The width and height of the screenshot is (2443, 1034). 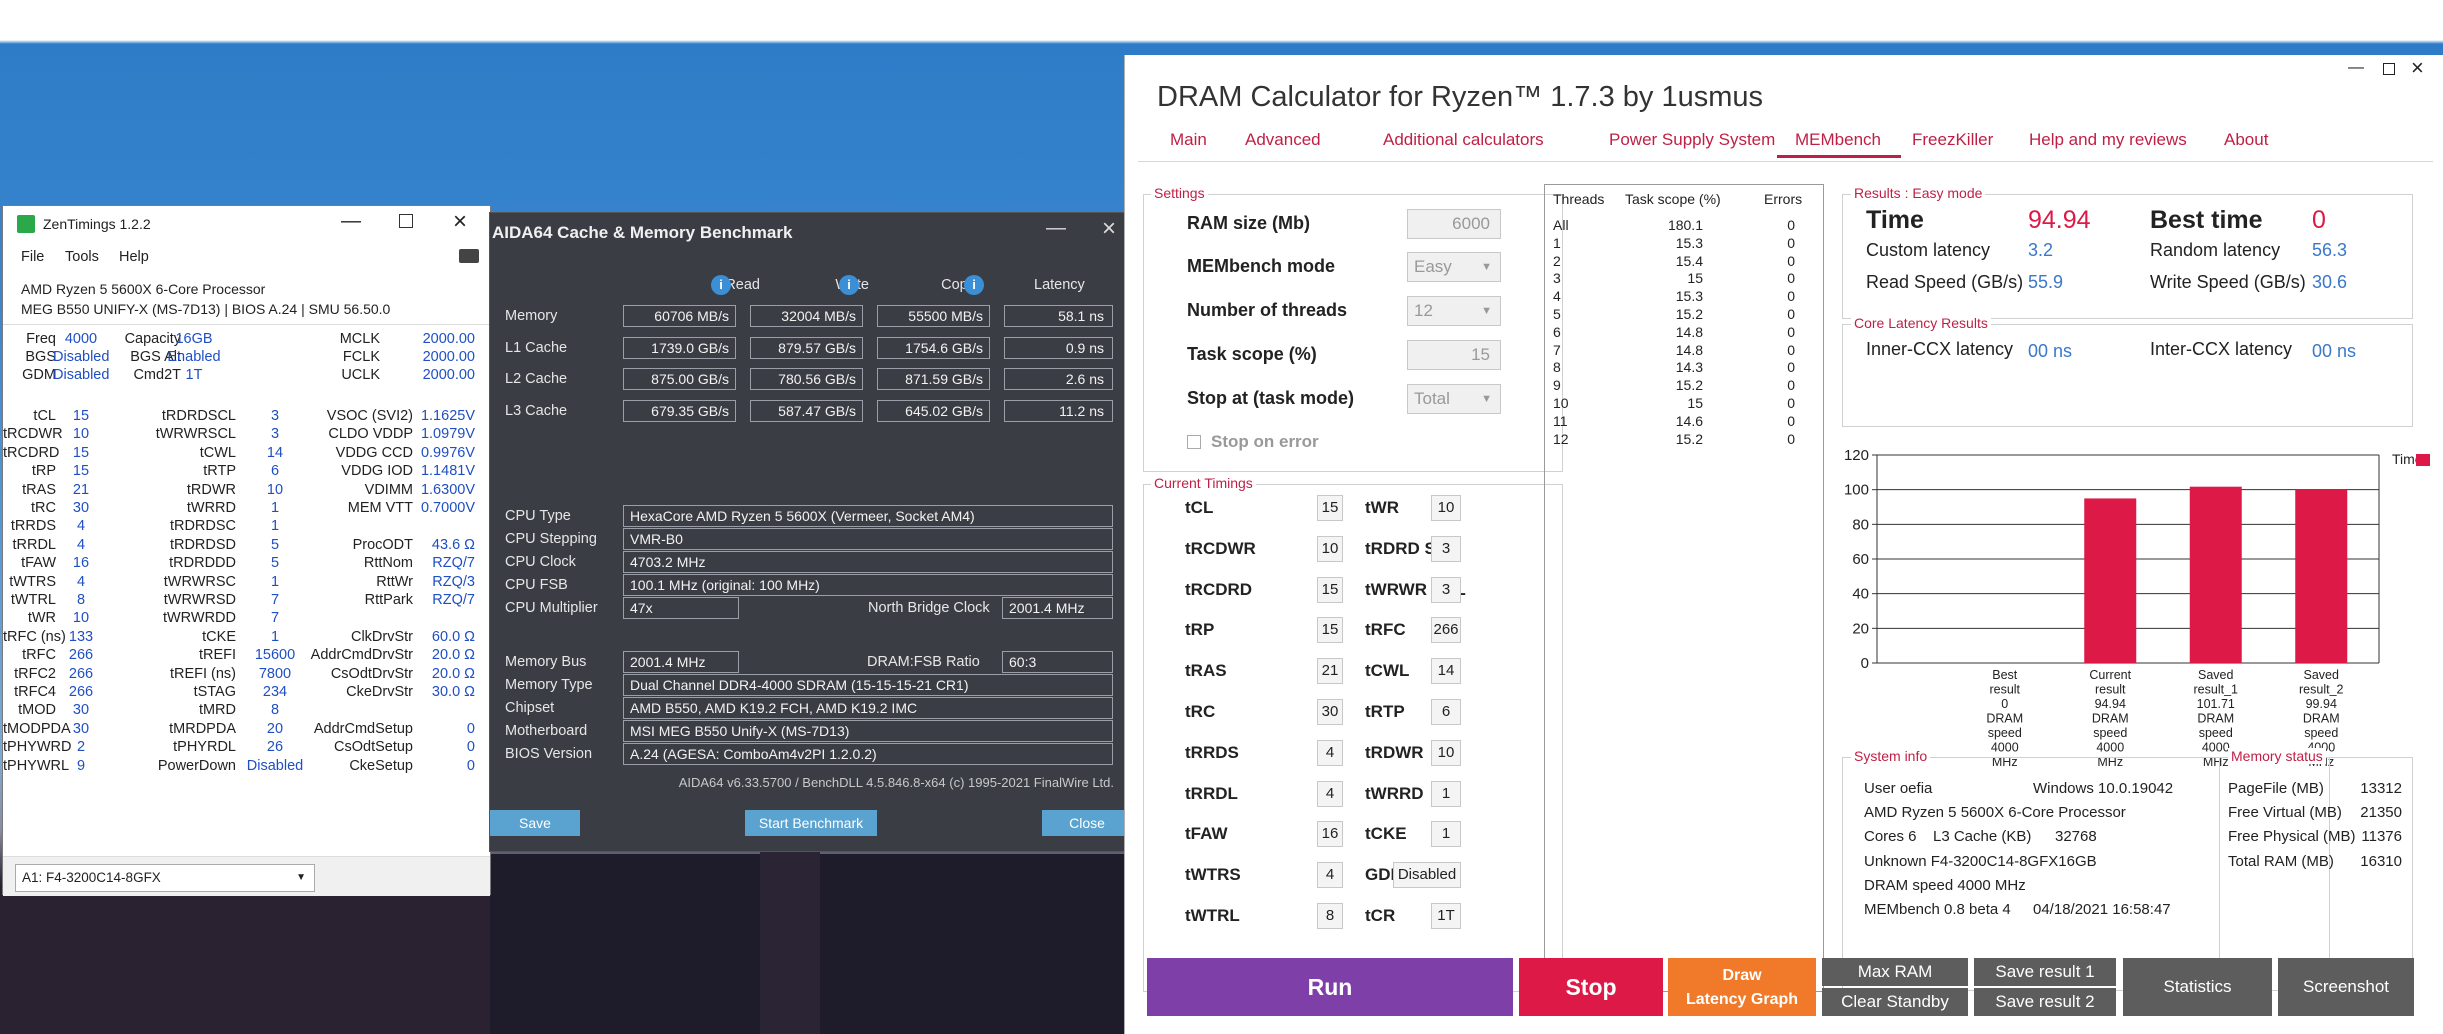 What do you see at coordinates (447, 452) in the screenshot?
I see `setting-value: 0.9976V` at bounding box center [447, 452].